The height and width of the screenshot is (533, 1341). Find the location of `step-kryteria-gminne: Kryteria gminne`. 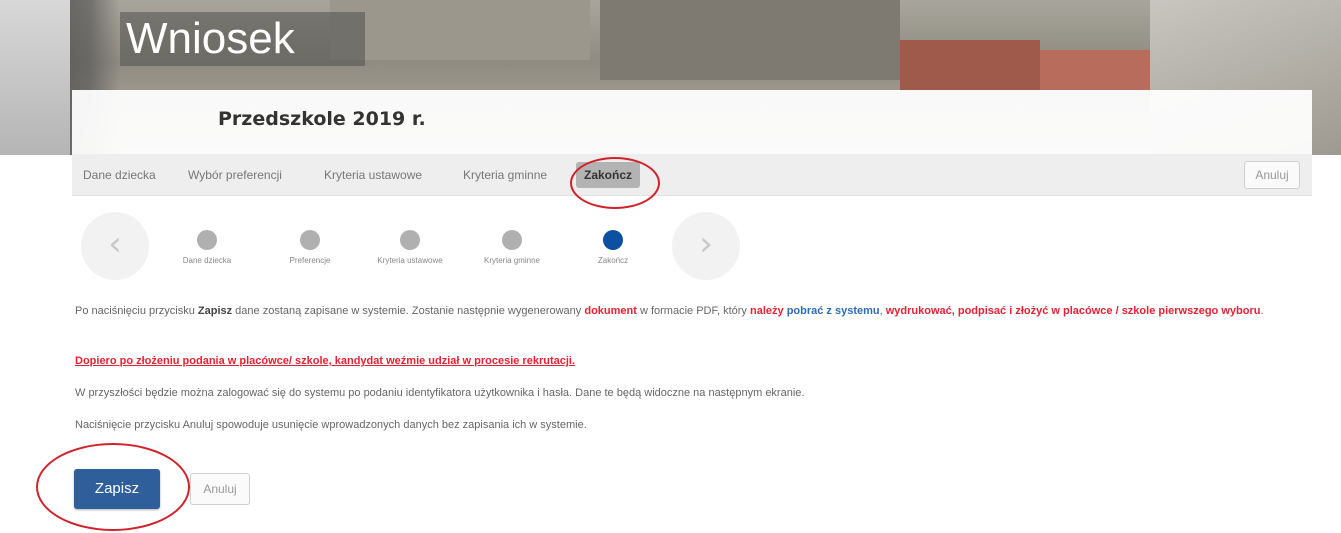

step-kryteria-gminne: Kryteria gminne is located at coordinates (512, 247).